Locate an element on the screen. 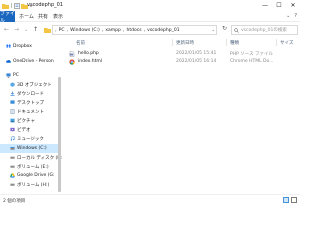  breadcrumb-vscodephp-01: vscodephp_01 is located at coordinates (163, 30).